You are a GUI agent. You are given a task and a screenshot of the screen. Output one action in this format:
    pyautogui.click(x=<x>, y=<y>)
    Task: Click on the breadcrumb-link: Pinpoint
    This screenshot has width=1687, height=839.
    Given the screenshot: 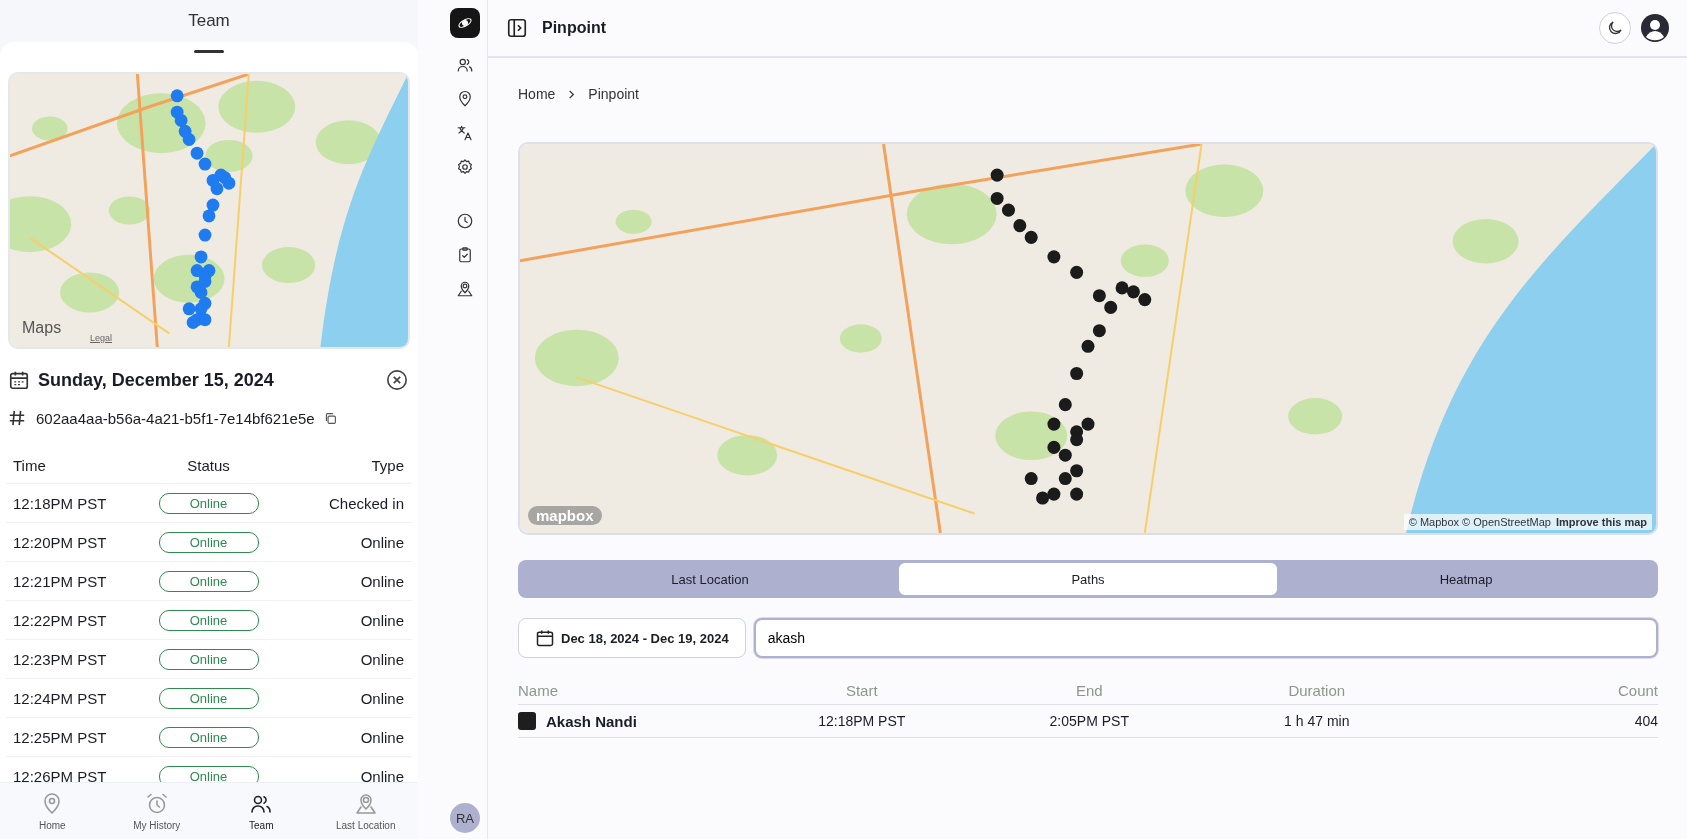 What is the action you would take?
    pyautogui.click(x=613, y=94)
    